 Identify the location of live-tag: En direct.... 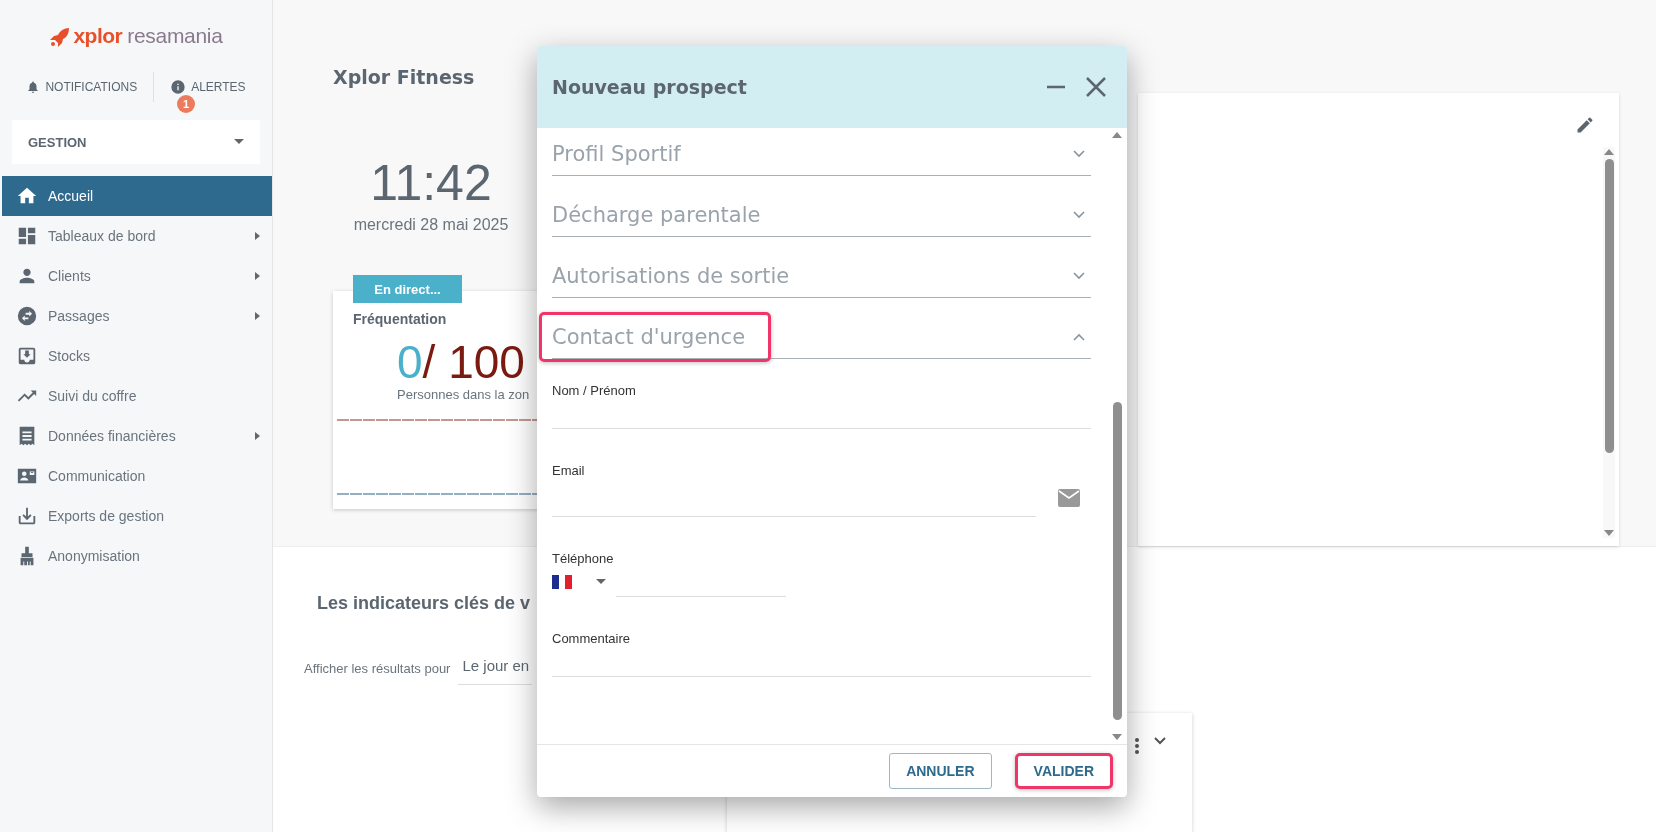
(407, 289).